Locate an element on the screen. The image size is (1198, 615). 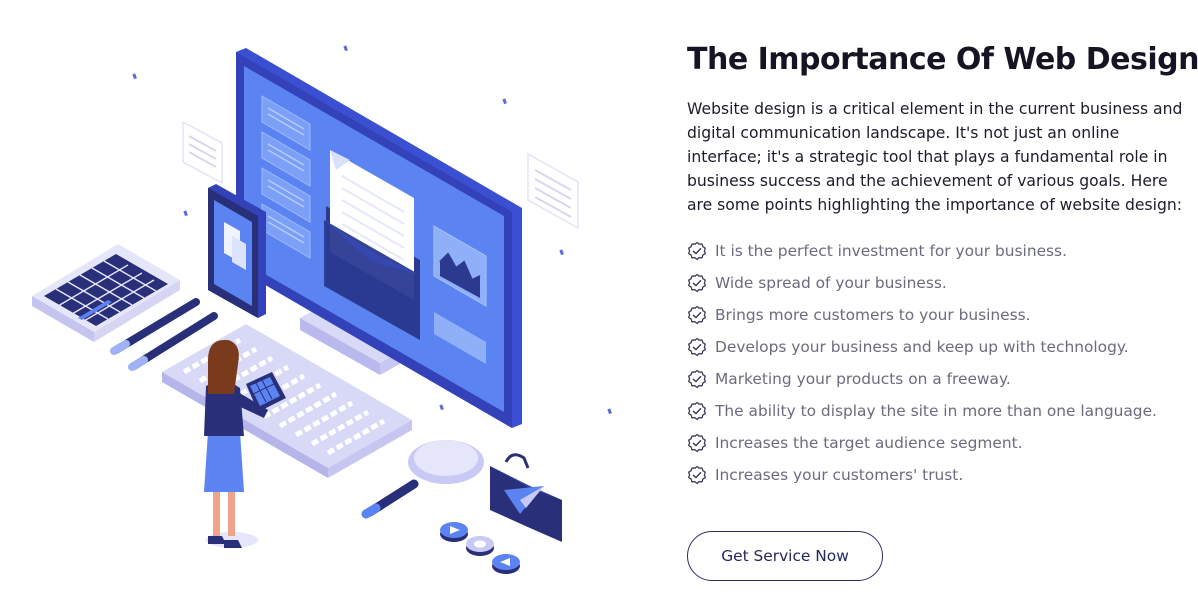
media-buttons is located at coordinates (480, 548).